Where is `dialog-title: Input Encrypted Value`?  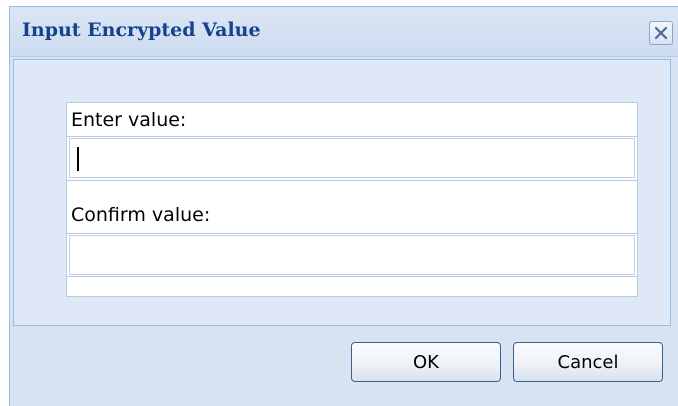 dialog-title: Input Encrypted Value is located at coordinates (141, 30).